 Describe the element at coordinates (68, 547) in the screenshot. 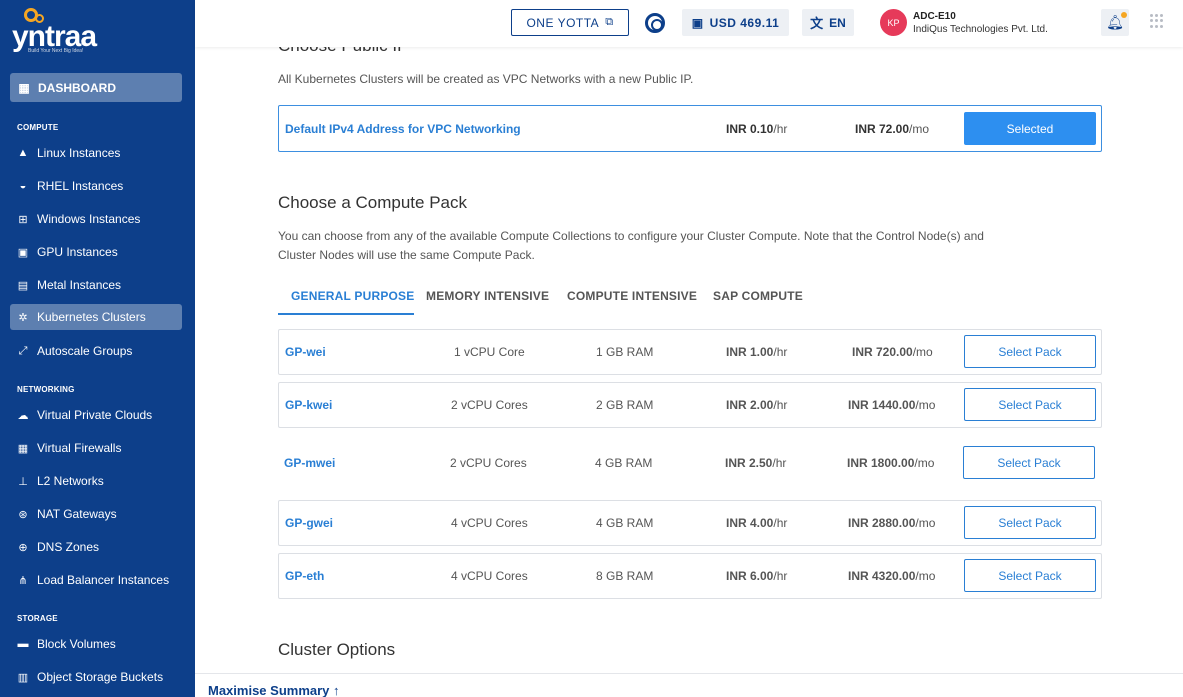

I see `sidebar-item-label: DNS Zones` at that location.